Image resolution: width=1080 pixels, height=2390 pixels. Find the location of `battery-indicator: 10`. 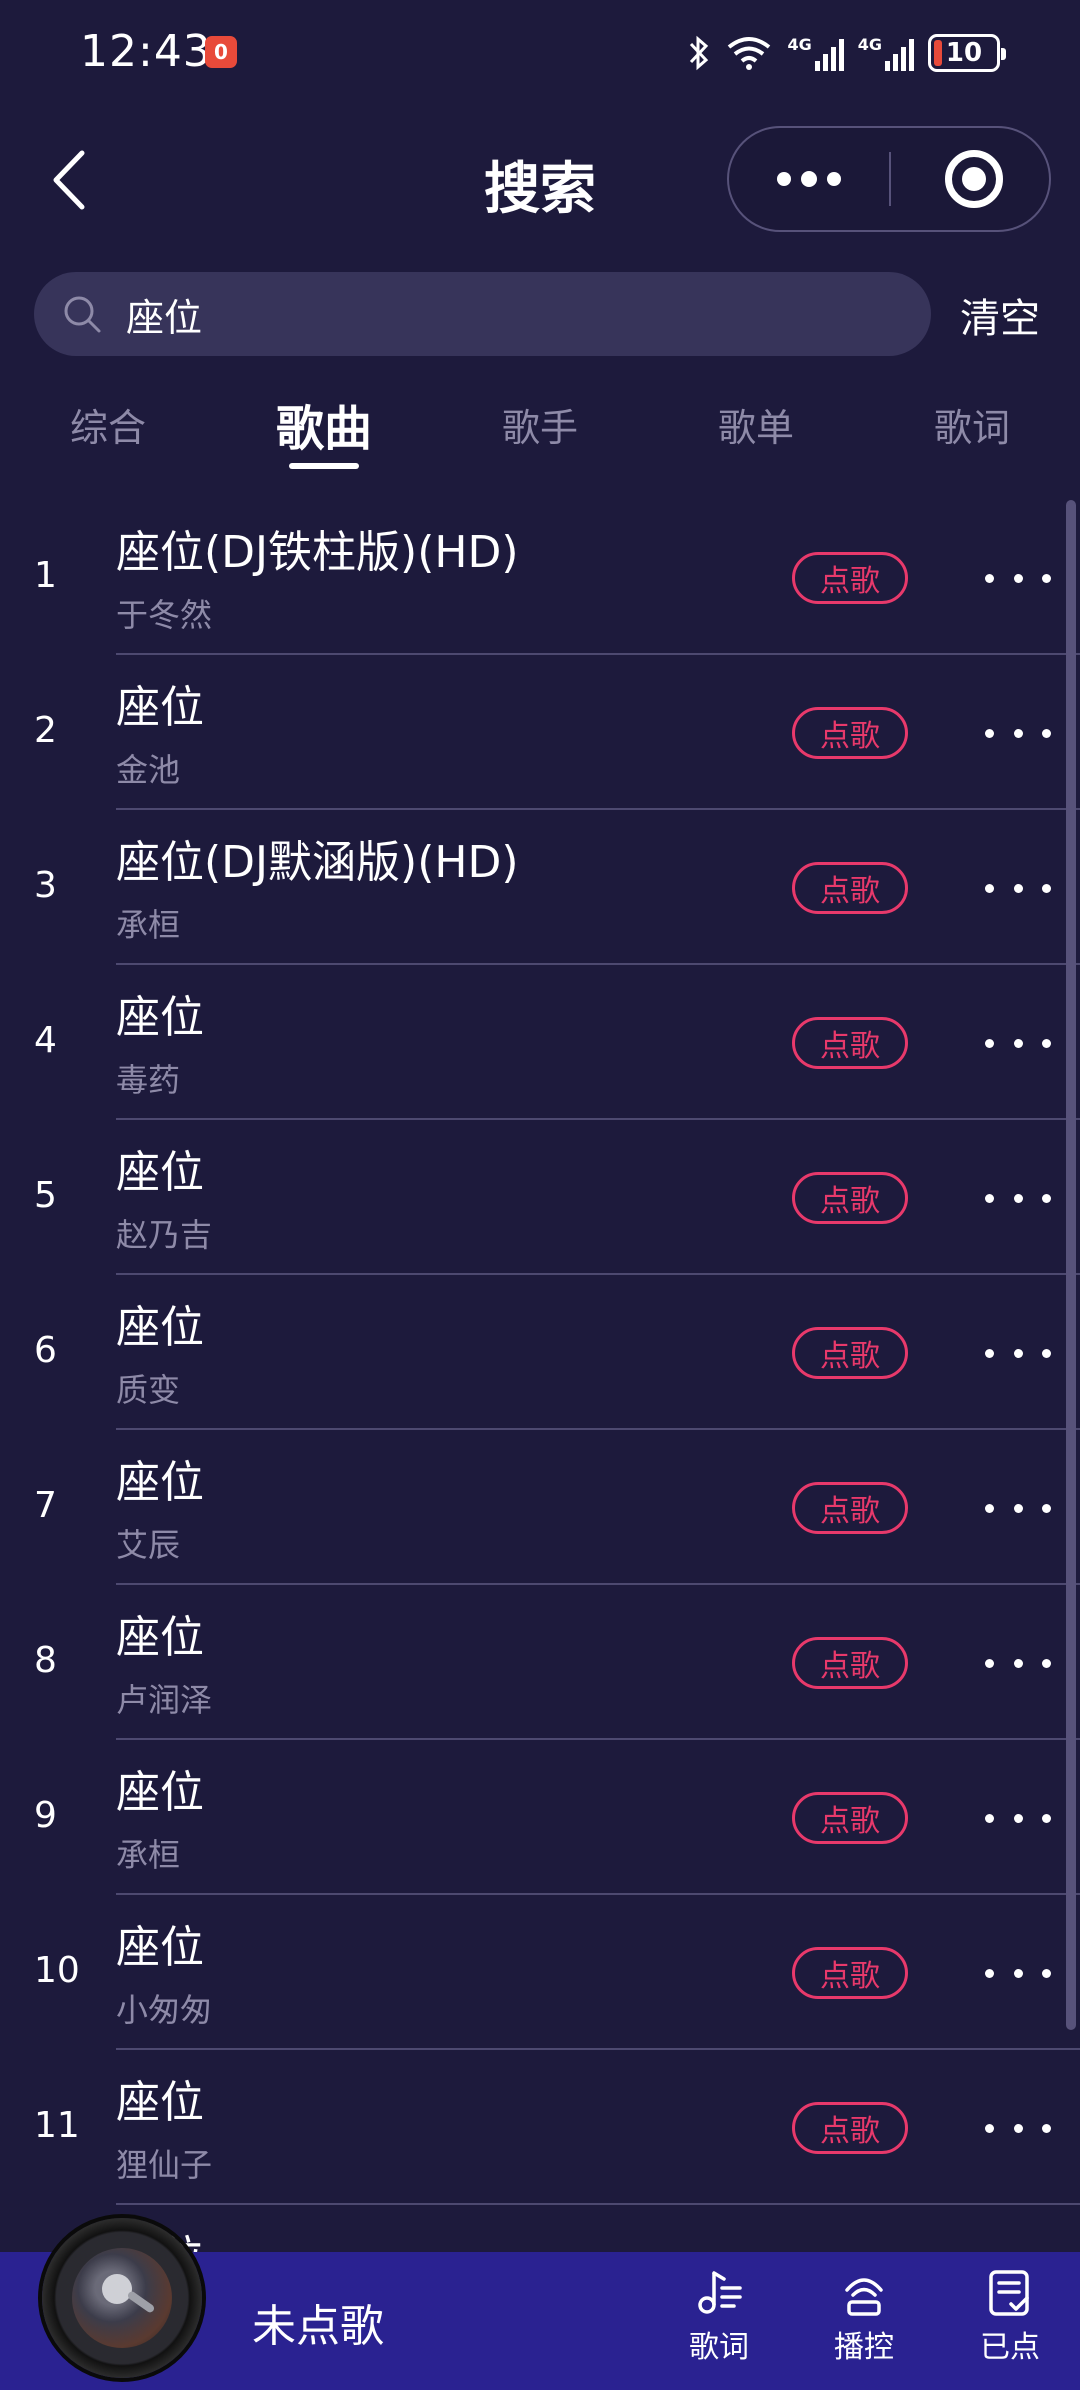

battery-indicator: 10 is located at coordinates (967, 53).